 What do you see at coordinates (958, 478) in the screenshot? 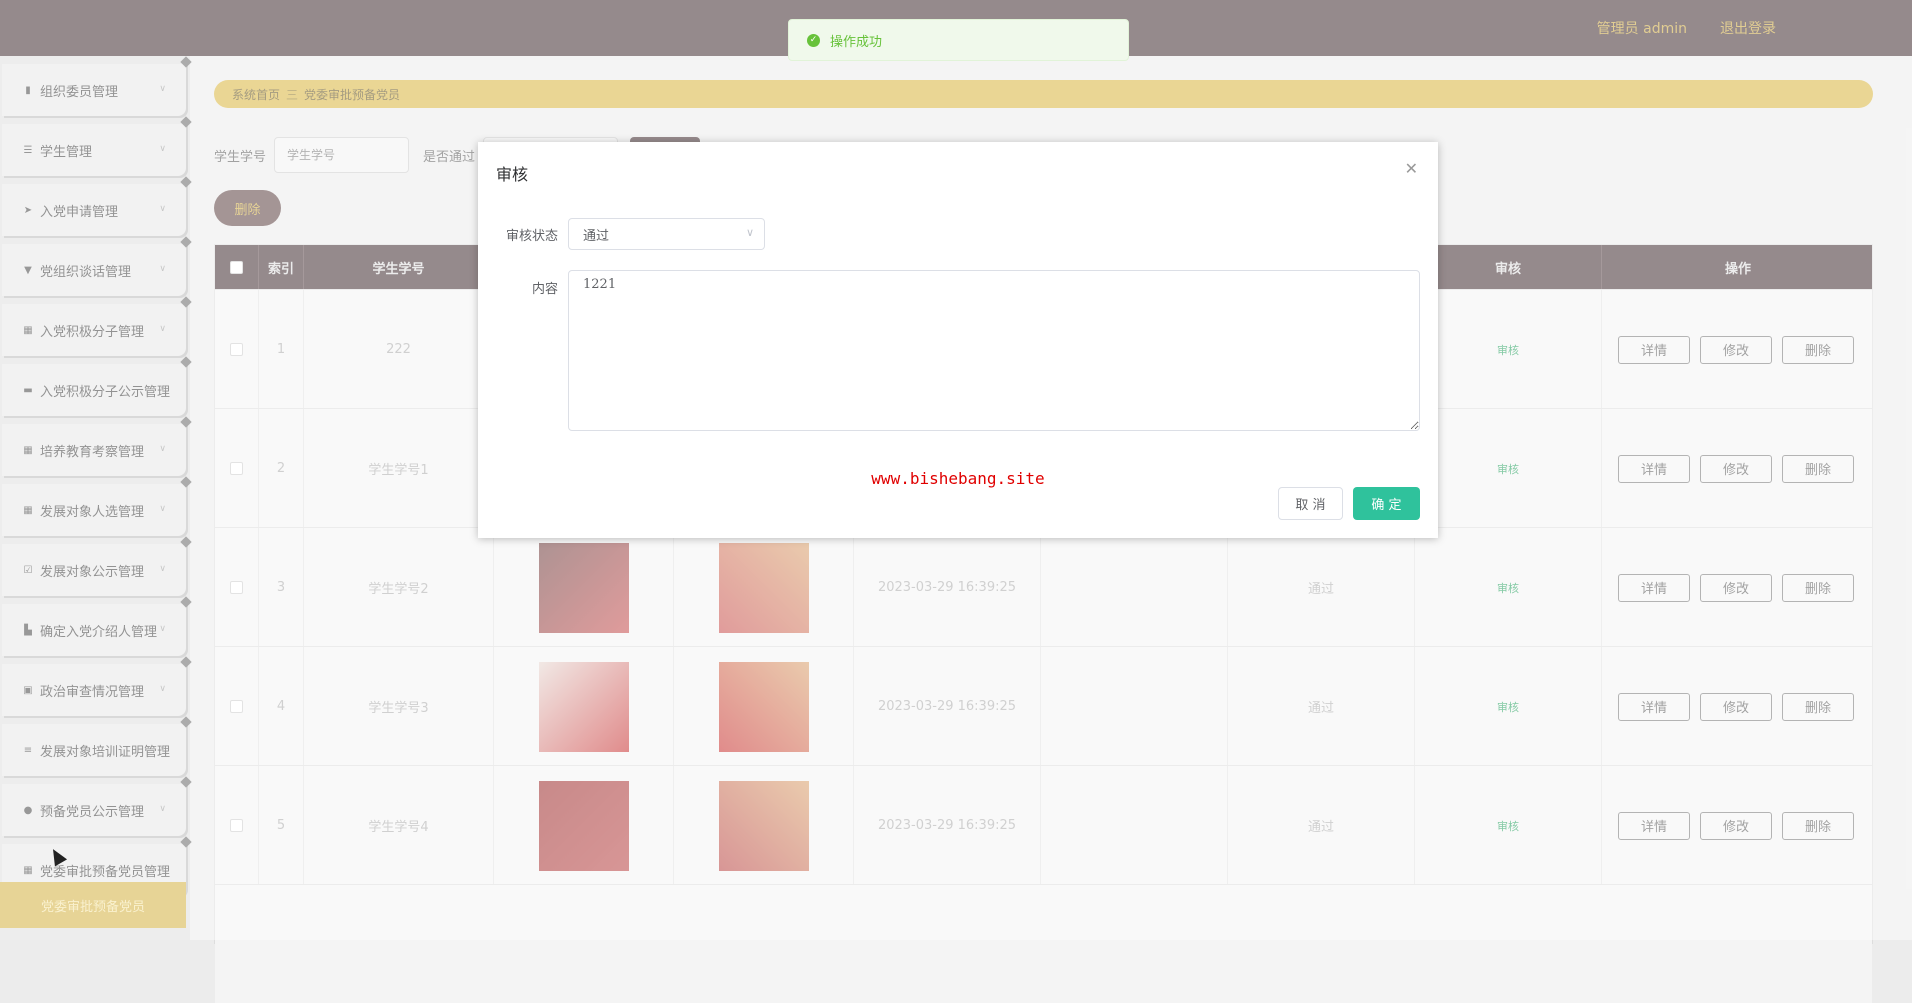
I see `watermark-text: www.bishebang.site` at bounding box center [958, 478].